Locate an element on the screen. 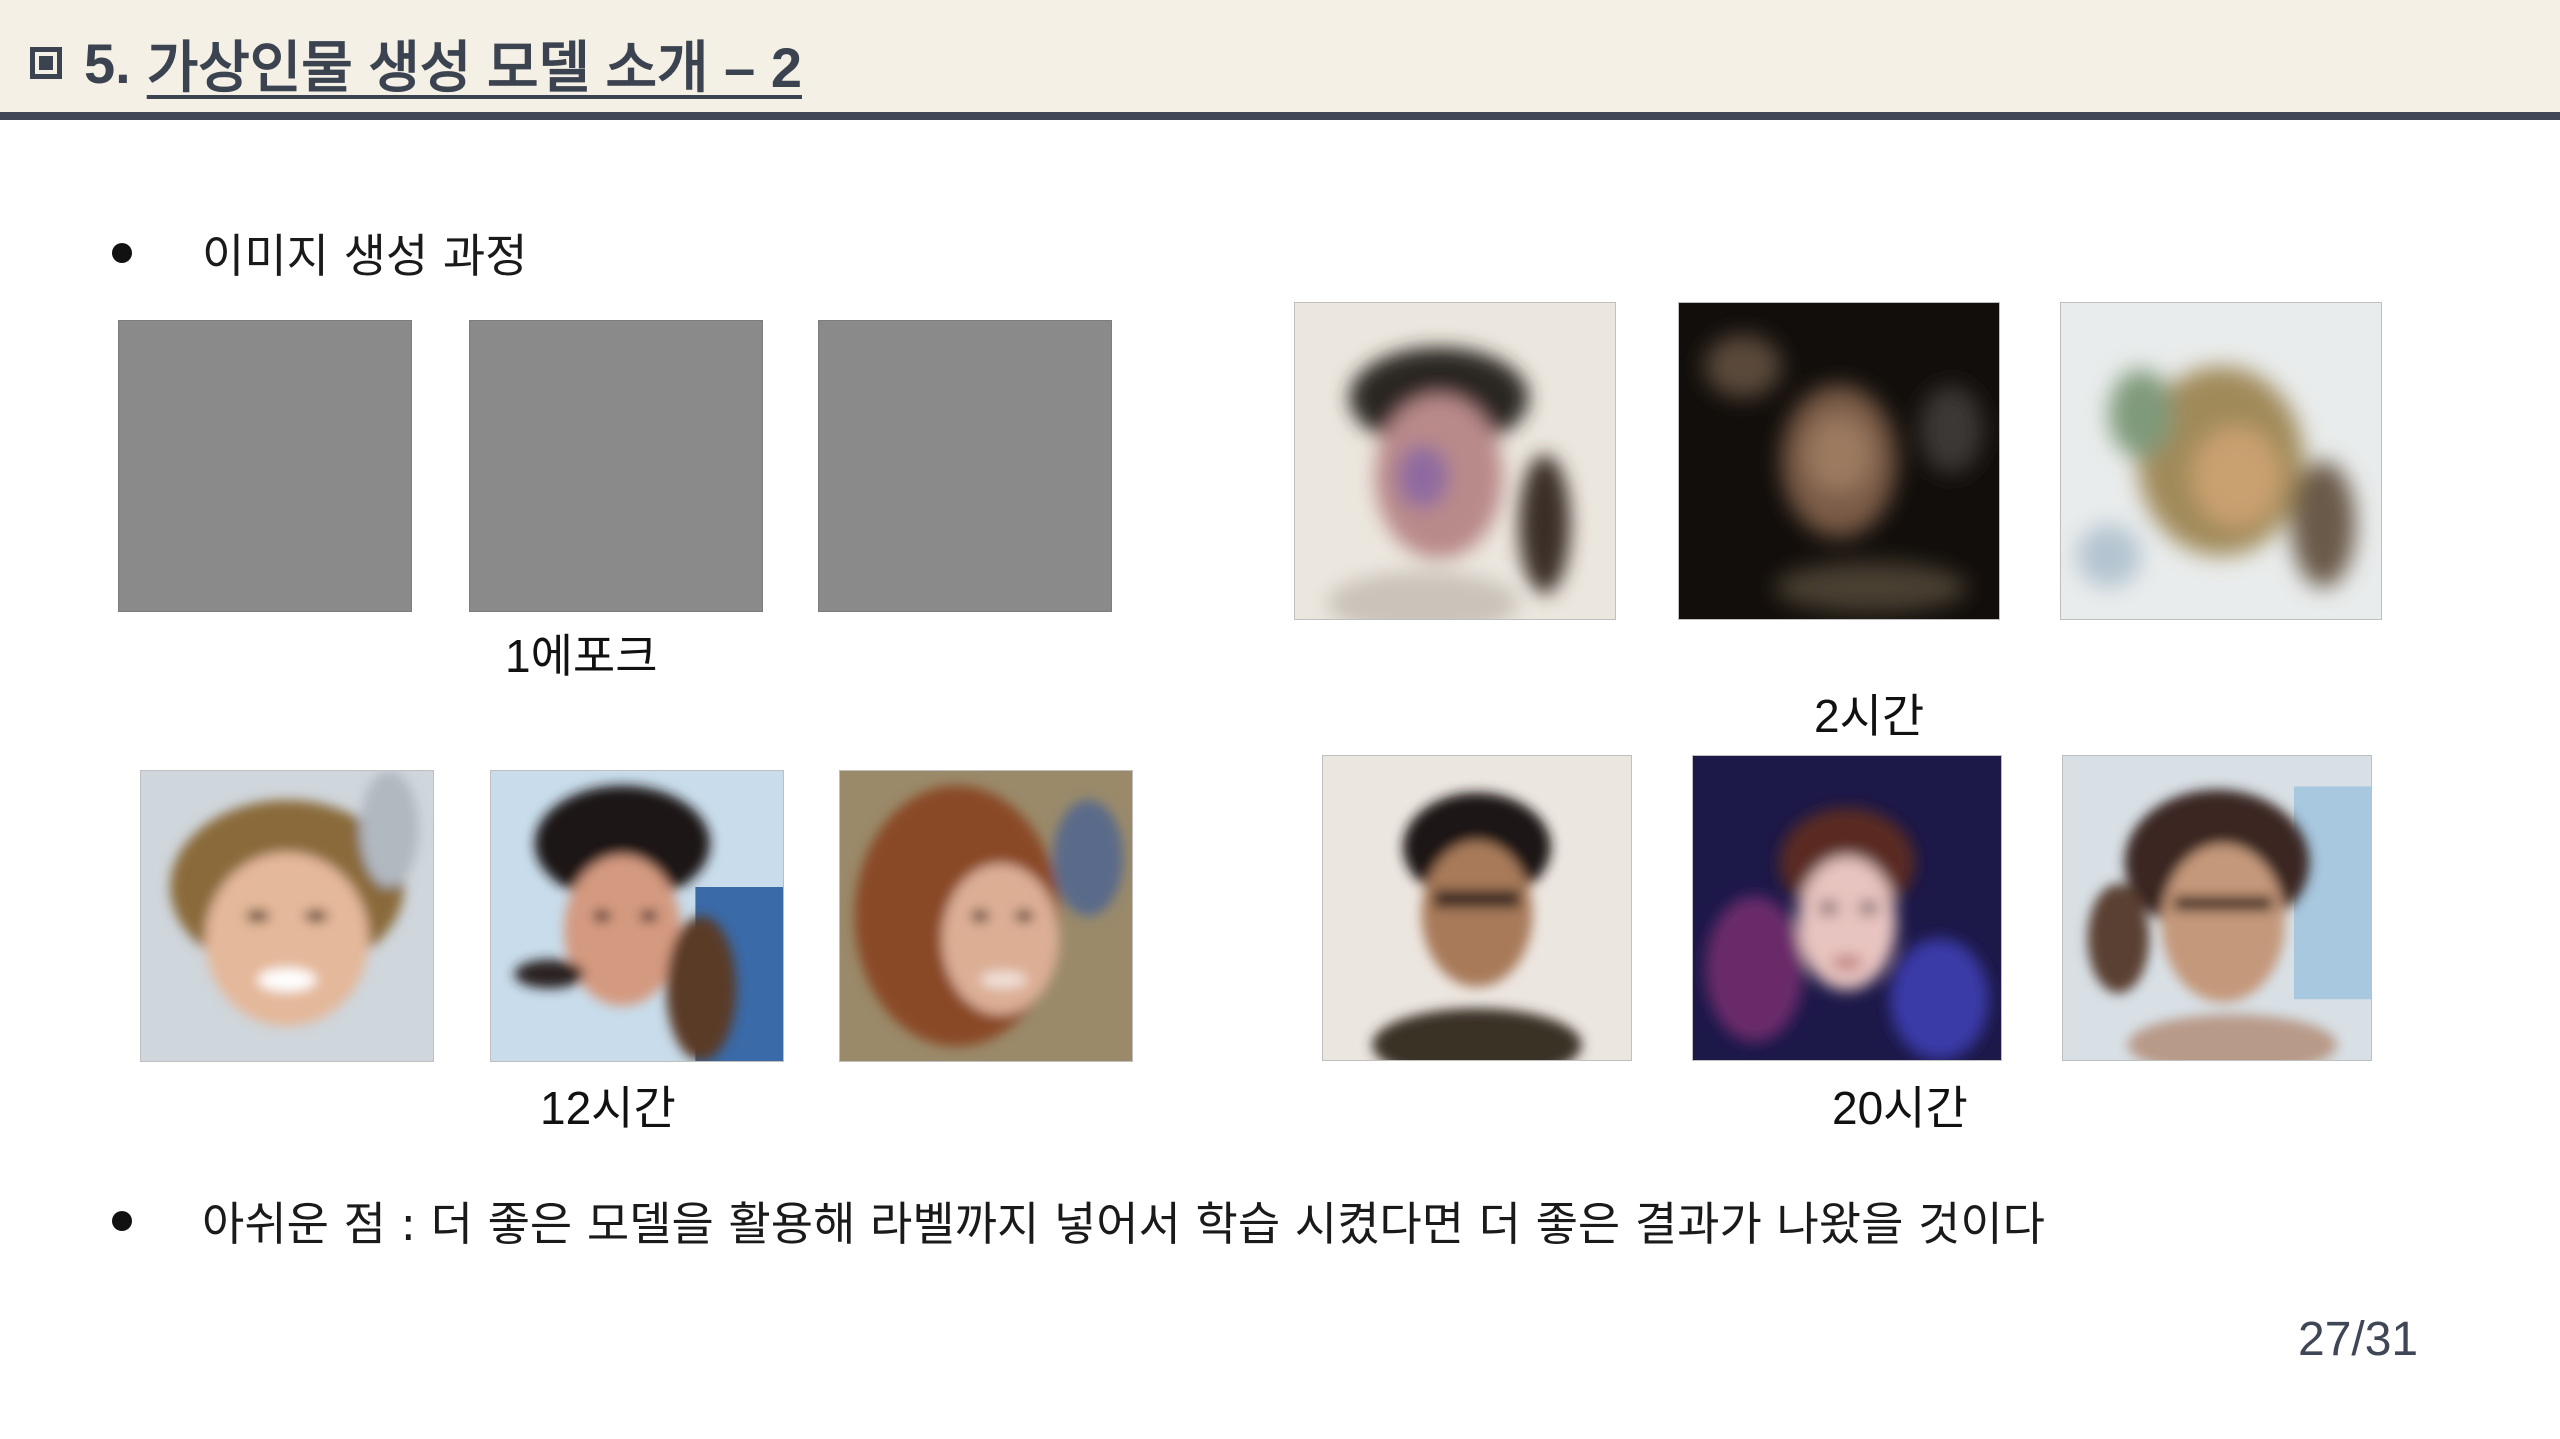 The height and width of the screenshot is (1439, 2560). slide-title: 5. 가상인물 생성 모델 소개 – 2 is located at coordinates (416, 63).